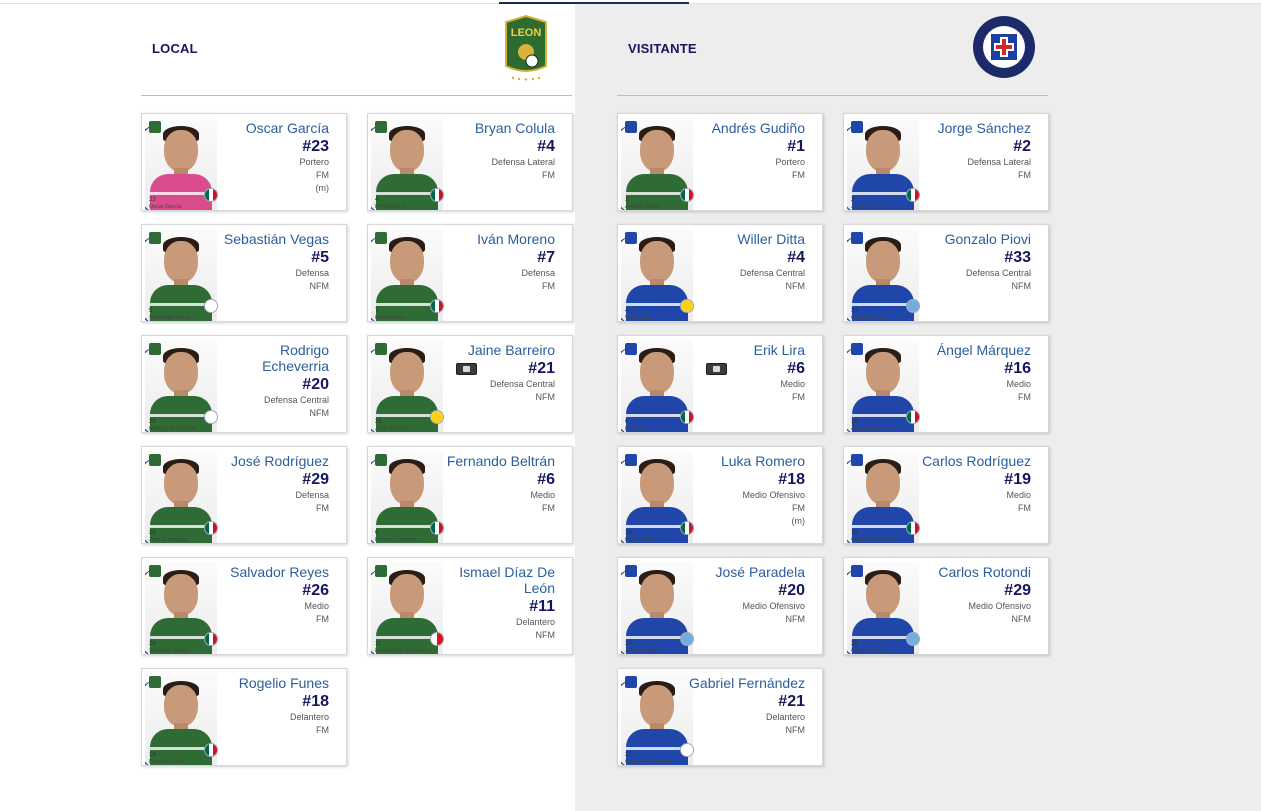 Image resolution: width=1261 pixels, height=811 pixels. What do you see at coordinates (496, 373) in the screenshot?
I see `player-info: Jaine Barreiro #21 Defensa Central NFM` at bounding box center [496, 373].